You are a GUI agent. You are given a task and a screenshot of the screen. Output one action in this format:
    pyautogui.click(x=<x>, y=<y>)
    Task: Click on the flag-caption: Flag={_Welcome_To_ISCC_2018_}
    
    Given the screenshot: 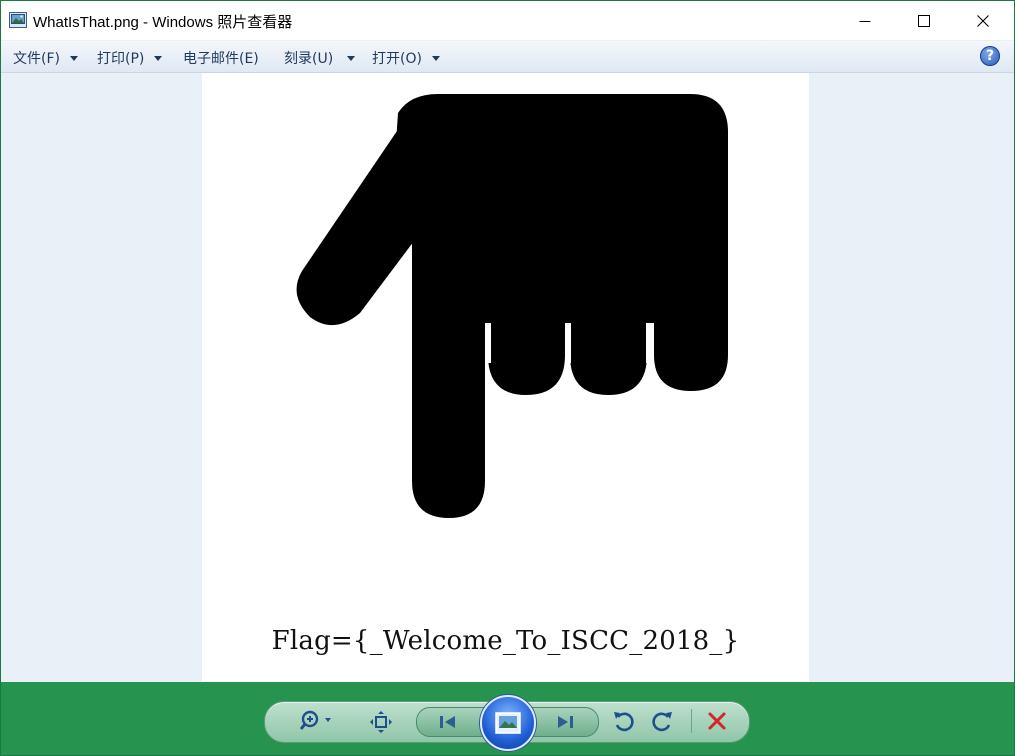 What is the action you would take?
    pyautogui.click(x=505, y=641)
    